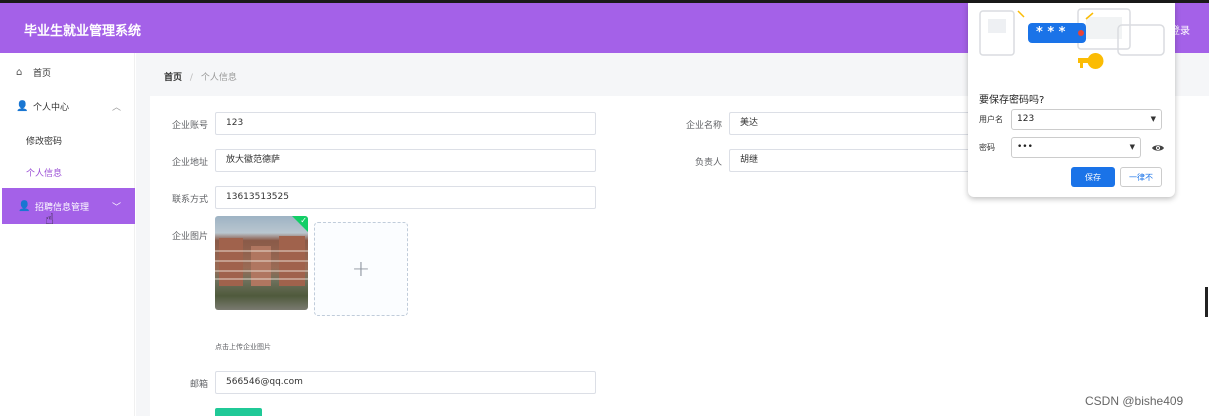  Describe the element at coordinates (189, 237) in the screenshot. I see `company-image-label: 企业图片` at that location.